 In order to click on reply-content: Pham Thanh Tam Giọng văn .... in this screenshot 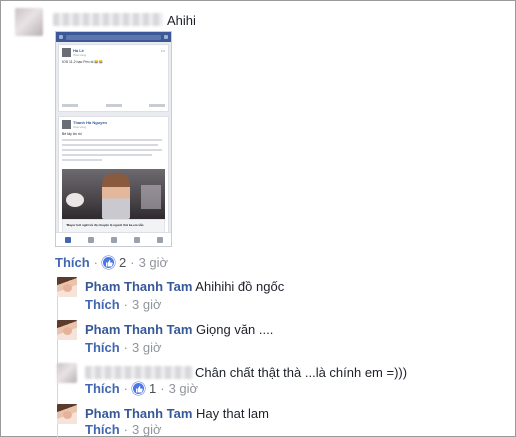, I will do `click(179, 329)`.